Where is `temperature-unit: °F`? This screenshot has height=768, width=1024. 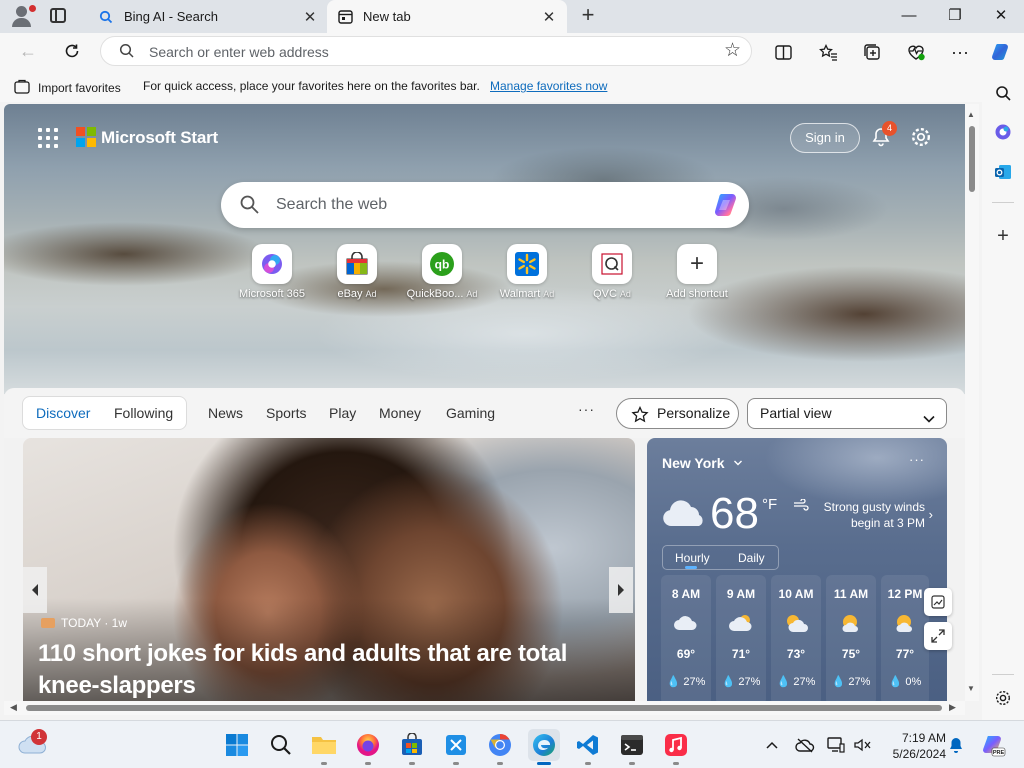
temperature-unit: °F is located at coordinates (769, 504).